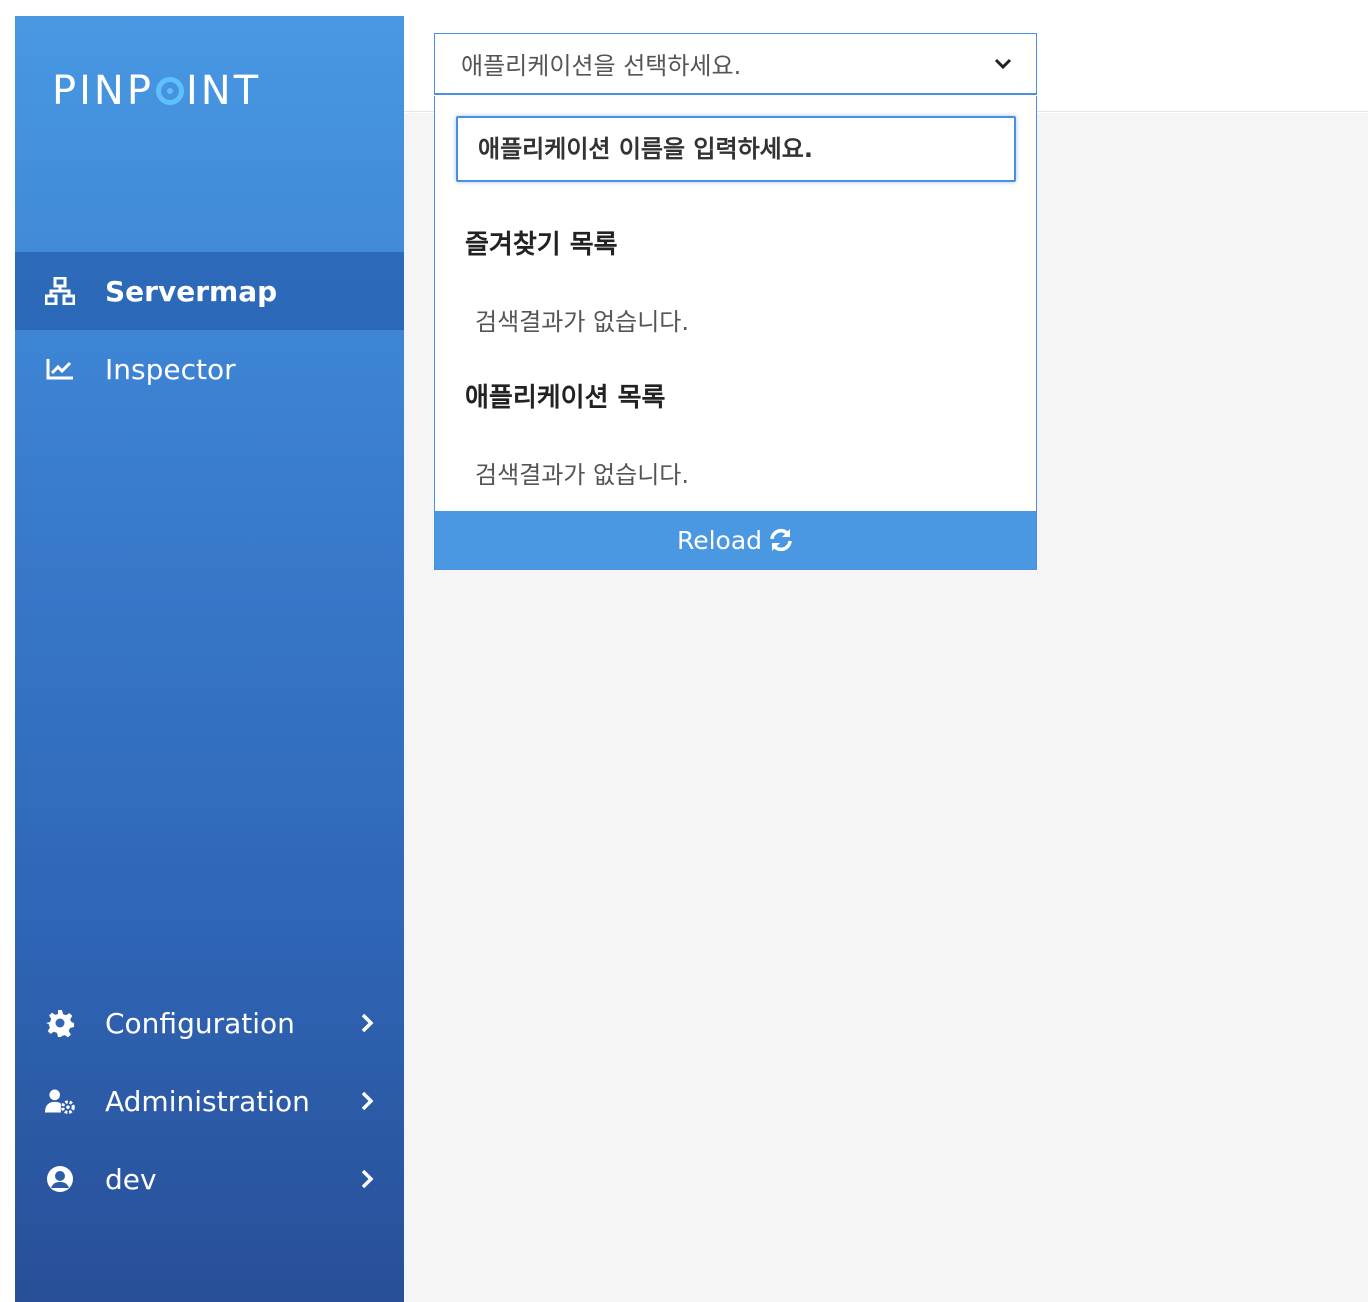 The width and height of the screenshot is (1368, 1302). What do you see at coordinates (60, 1101) in the screenshot?
I see `user-gear-icon` at bounding box center [60, 1101].